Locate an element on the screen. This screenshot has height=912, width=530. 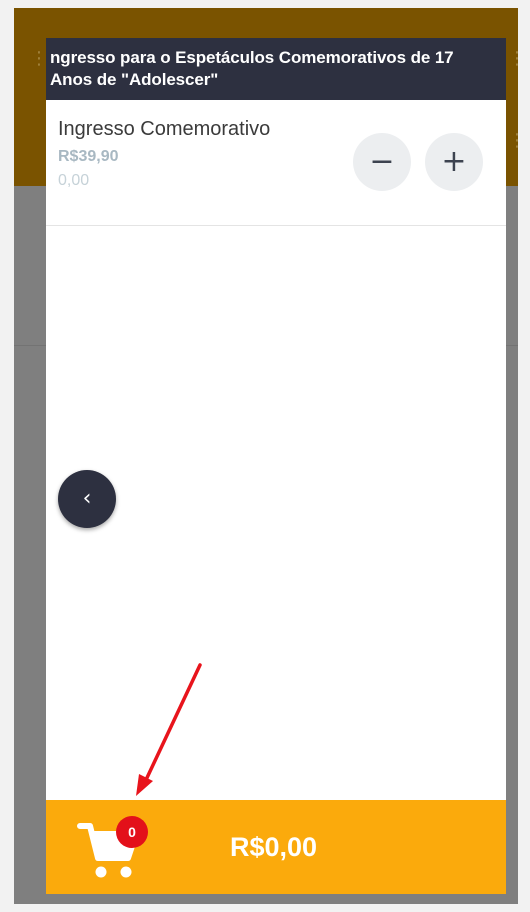
minus-icon: − is located at coordinates (382, 161).